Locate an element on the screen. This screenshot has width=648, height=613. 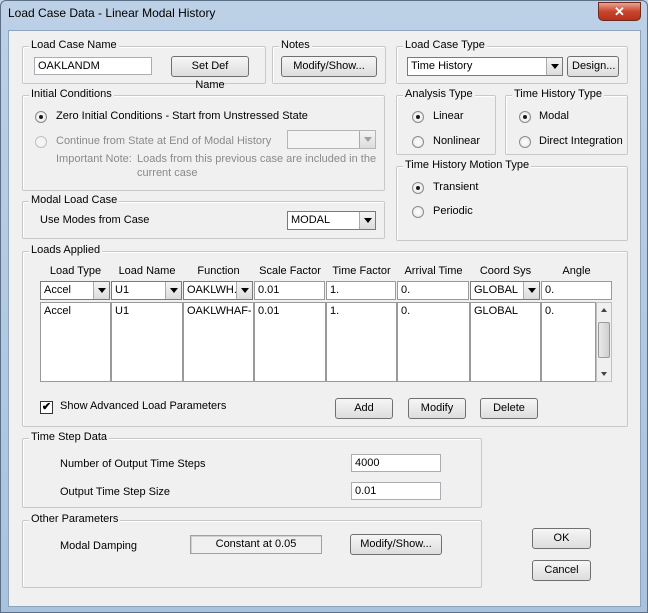
transient-radio is located at coordinates (418, 188).